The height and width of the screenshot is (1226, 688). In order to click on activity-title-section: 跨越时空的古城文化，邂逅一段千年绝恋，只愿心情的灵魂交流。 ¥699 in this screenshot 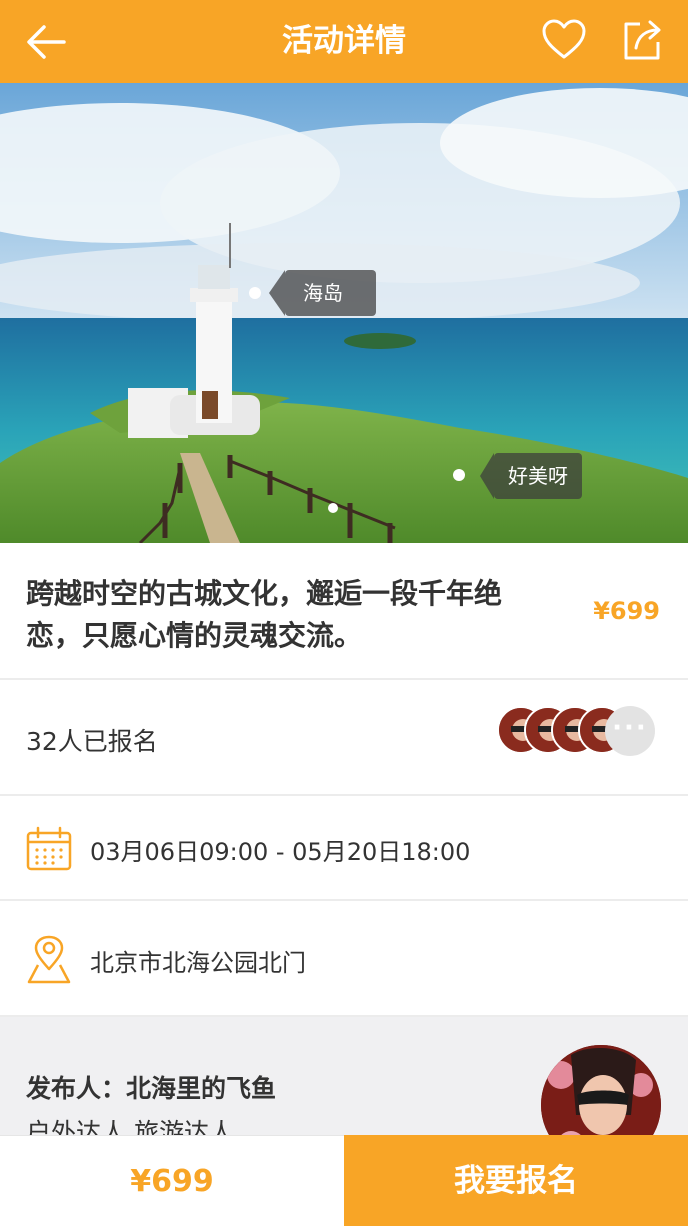, I will do `click(344, 611)`.